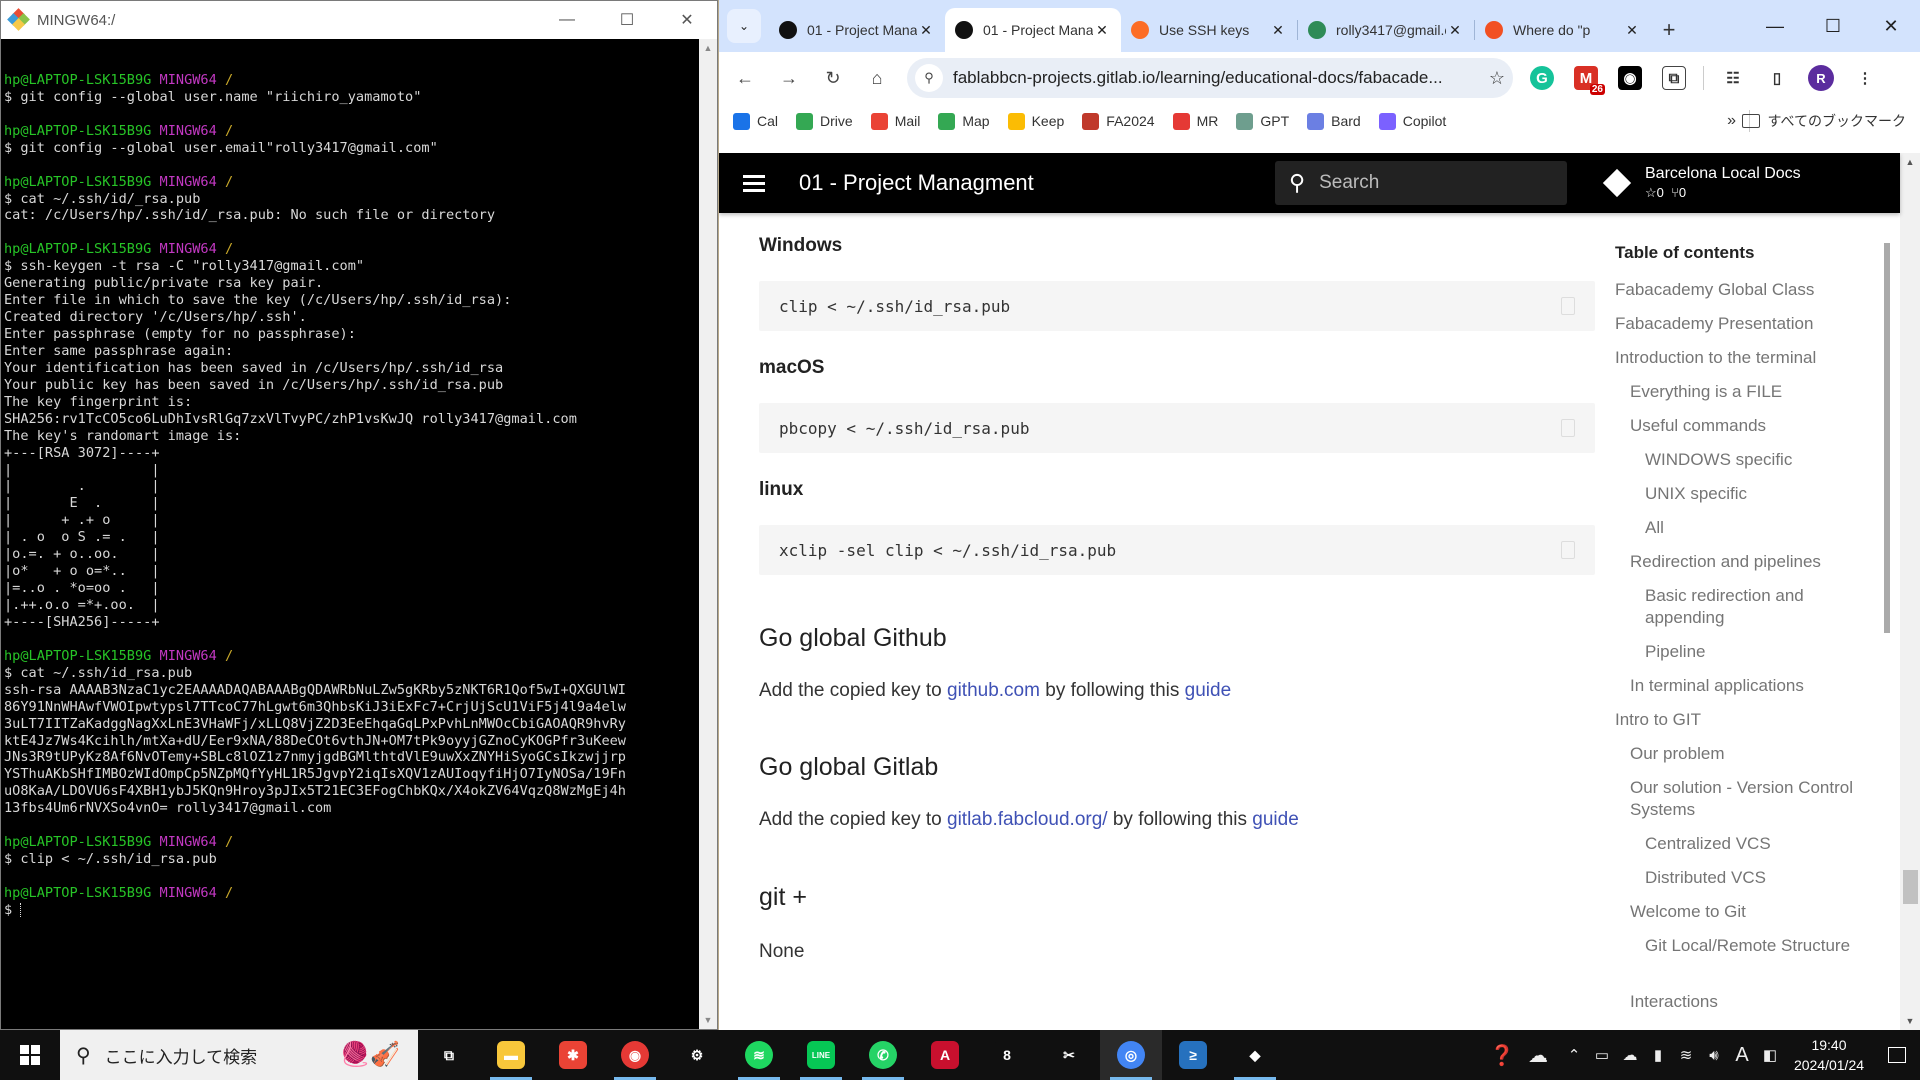  Describe the element at coordinates (1542, 78) in the screenshot. I see `grammarly-extension-icon: G` at that location.